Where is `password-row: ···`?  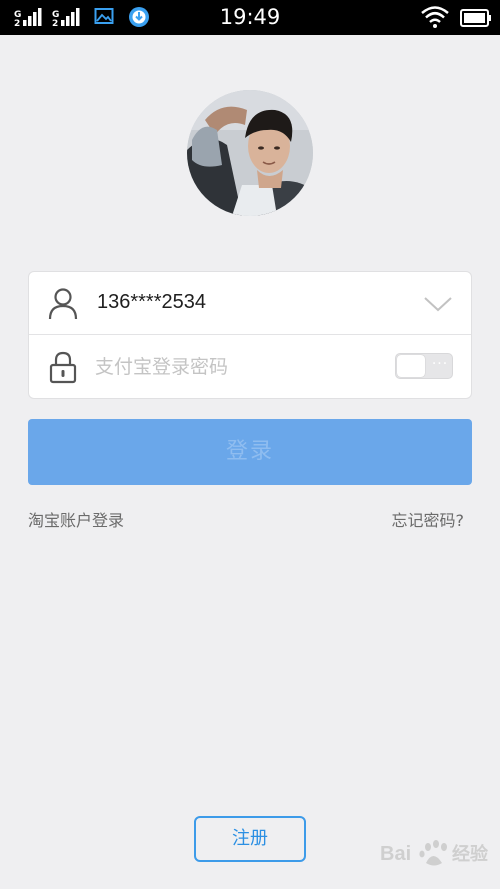
password-row: ··· is located at coordinates (250, 366).